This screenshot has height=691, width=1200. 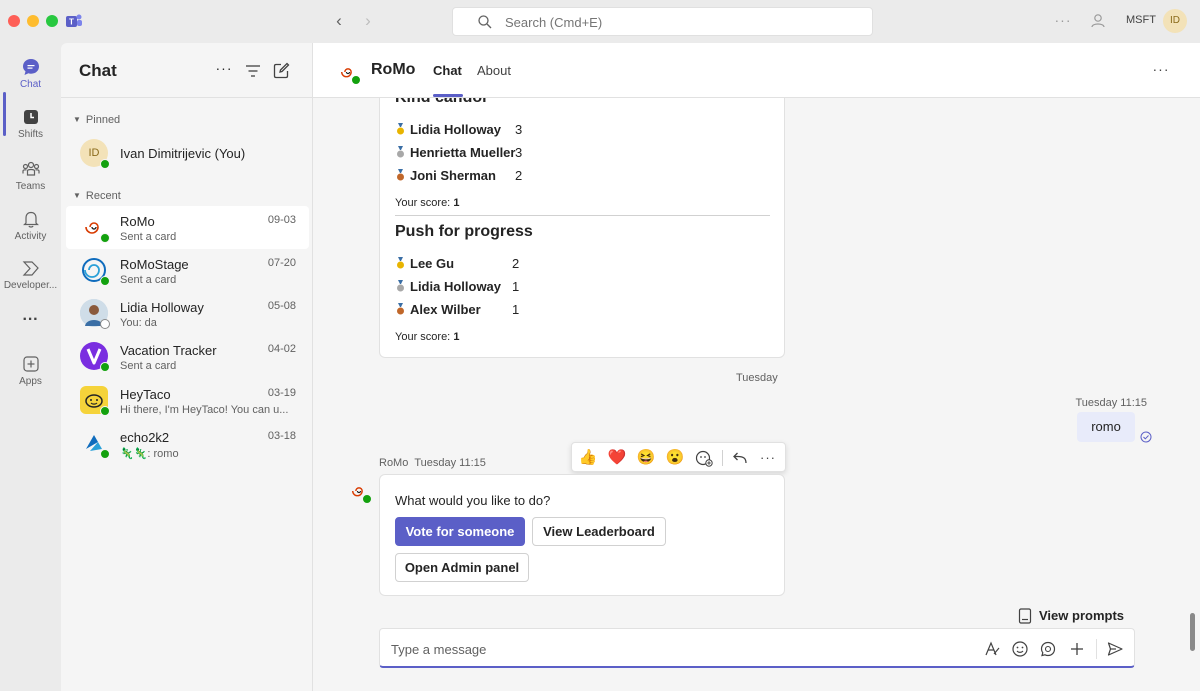 I want to click on teams-icon, so click(x=30, y=168).